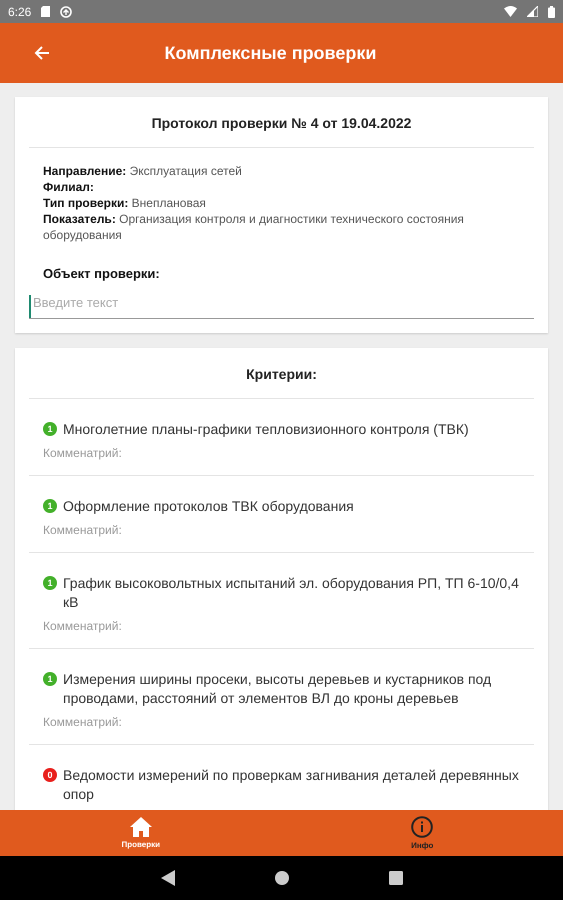 The height and width of the screenshot is (900, 563). I want to click on sync-icon, so click(66, 12).